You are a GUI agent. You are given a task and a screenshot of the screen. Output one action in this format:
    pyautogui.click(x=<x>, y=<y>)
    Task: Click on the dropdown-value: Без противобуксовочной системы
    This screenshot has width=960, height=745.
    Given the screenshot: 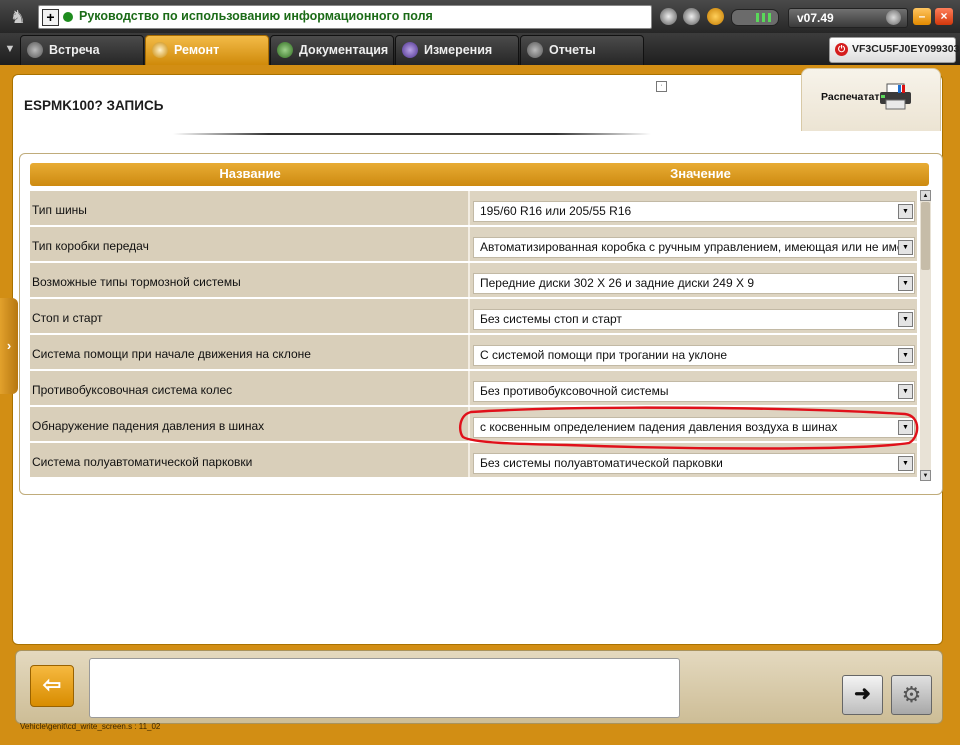 What is the action you would take?
    pyautogui.click(x=574, y=391)
    